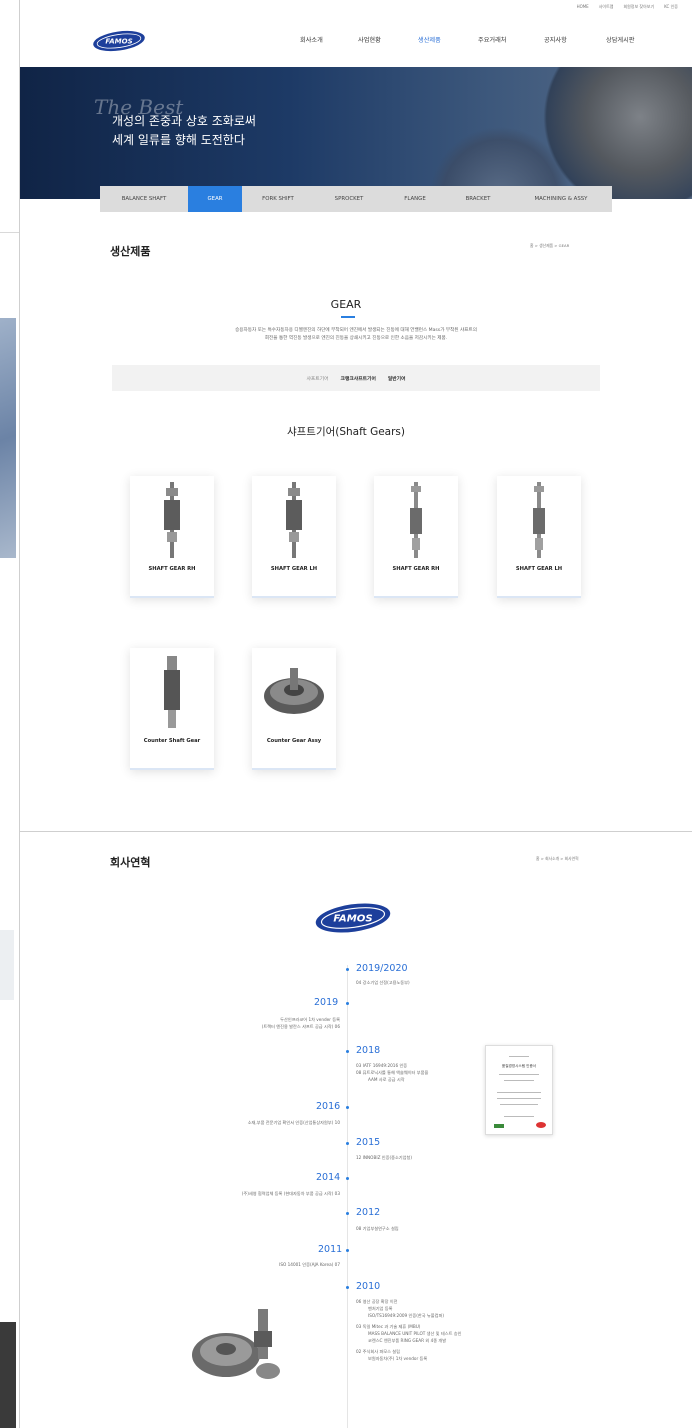  I want to click on famos-logo-large: FAMOS, so click(353, 918).